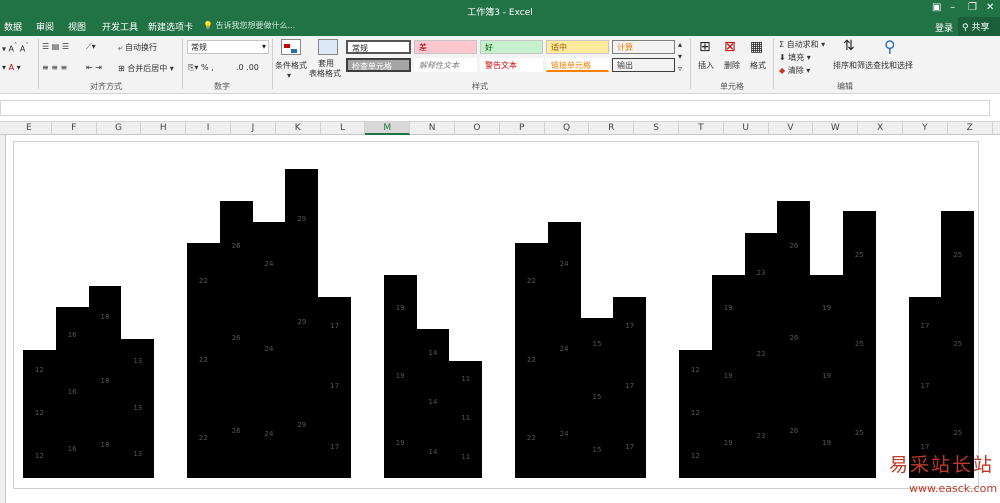 The width and height of the screenshot is (1000, 503). I want to click on table-format-label-2: 表格格式, so click(325, 73).